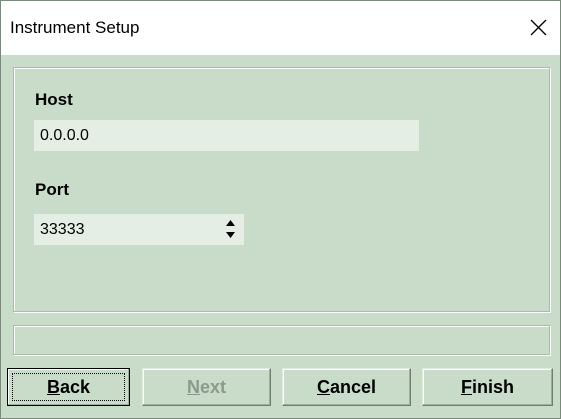 The height and width of the screenshot is (419, 561). I want to click on back-button: Back, so click(68, 387).